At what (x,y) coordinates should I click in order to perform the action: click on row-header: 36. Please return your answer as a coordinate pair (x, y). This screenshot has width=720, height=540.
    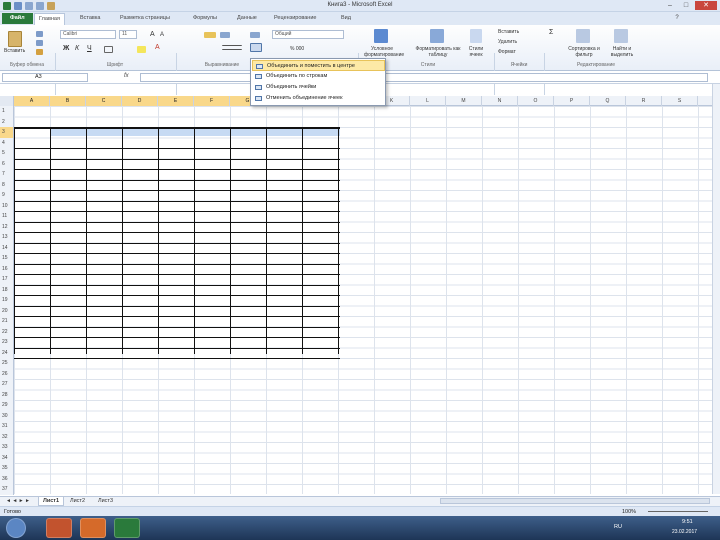
    Looking at the image, I should click on (7, 478).